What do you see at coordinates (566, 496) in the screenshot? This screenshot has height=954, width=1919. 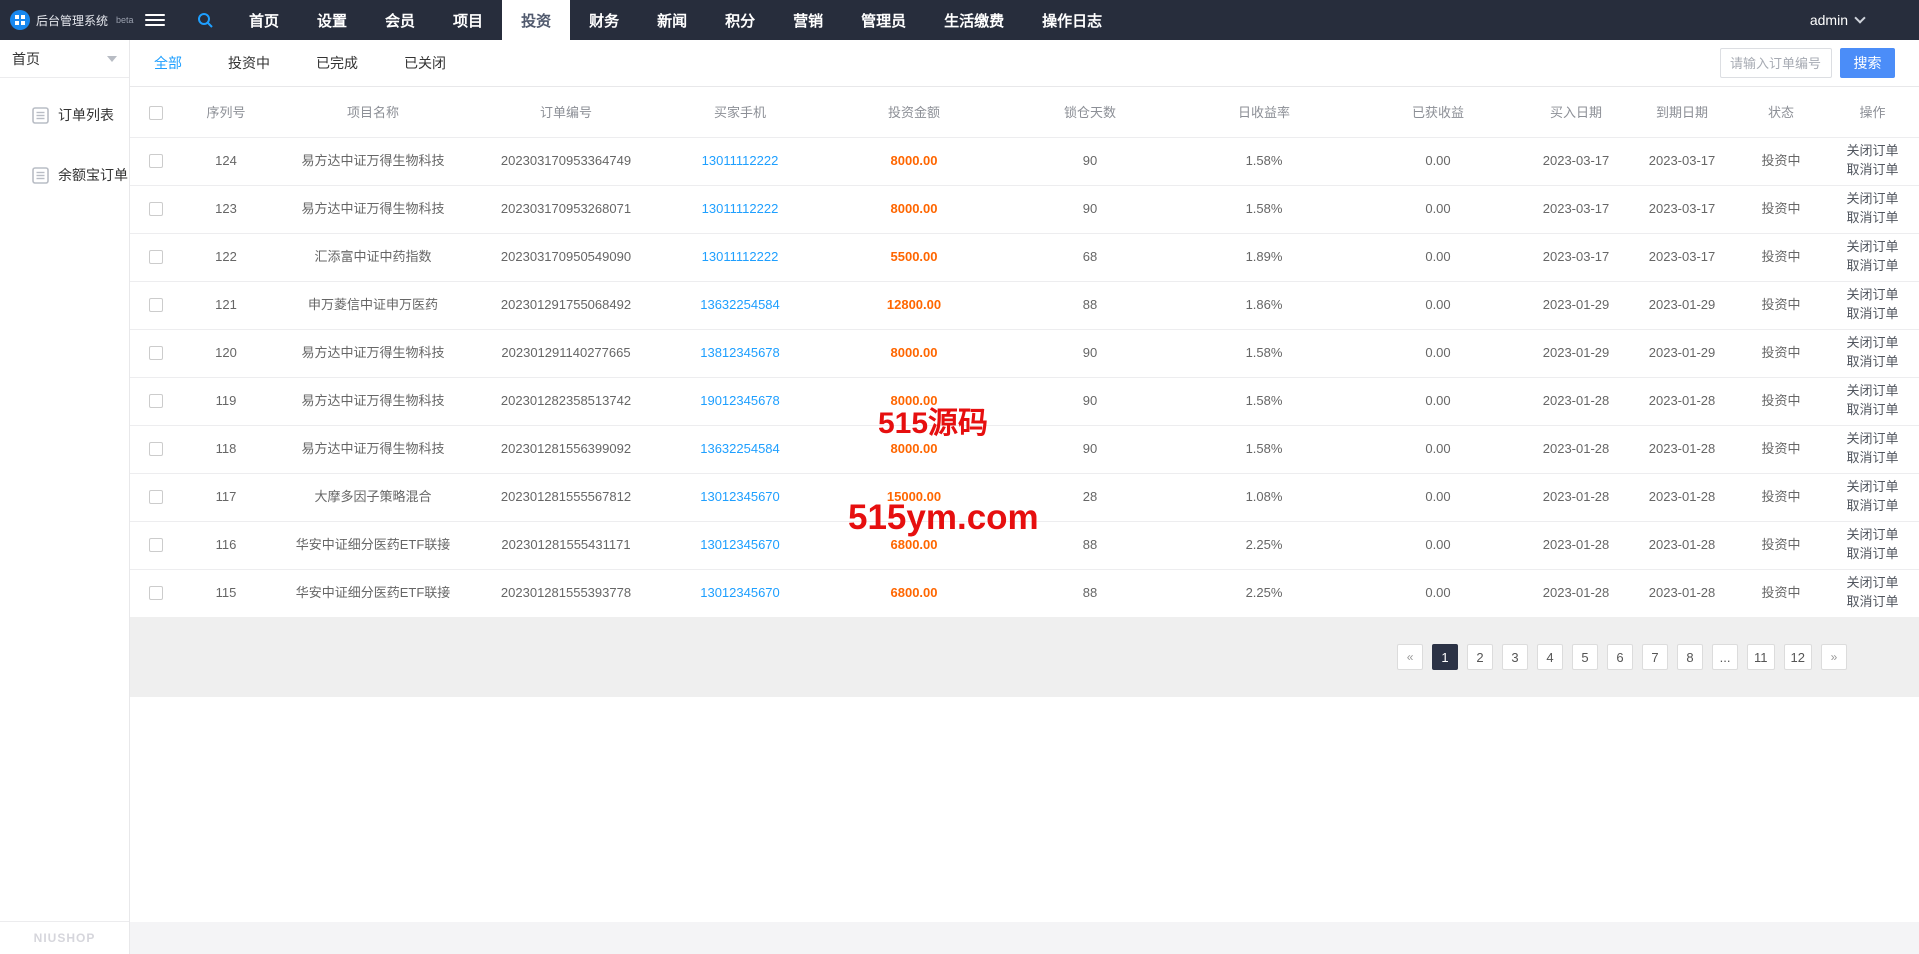 I see `cell-order-no: 202301281555567812` at bounding box center [566, 496].